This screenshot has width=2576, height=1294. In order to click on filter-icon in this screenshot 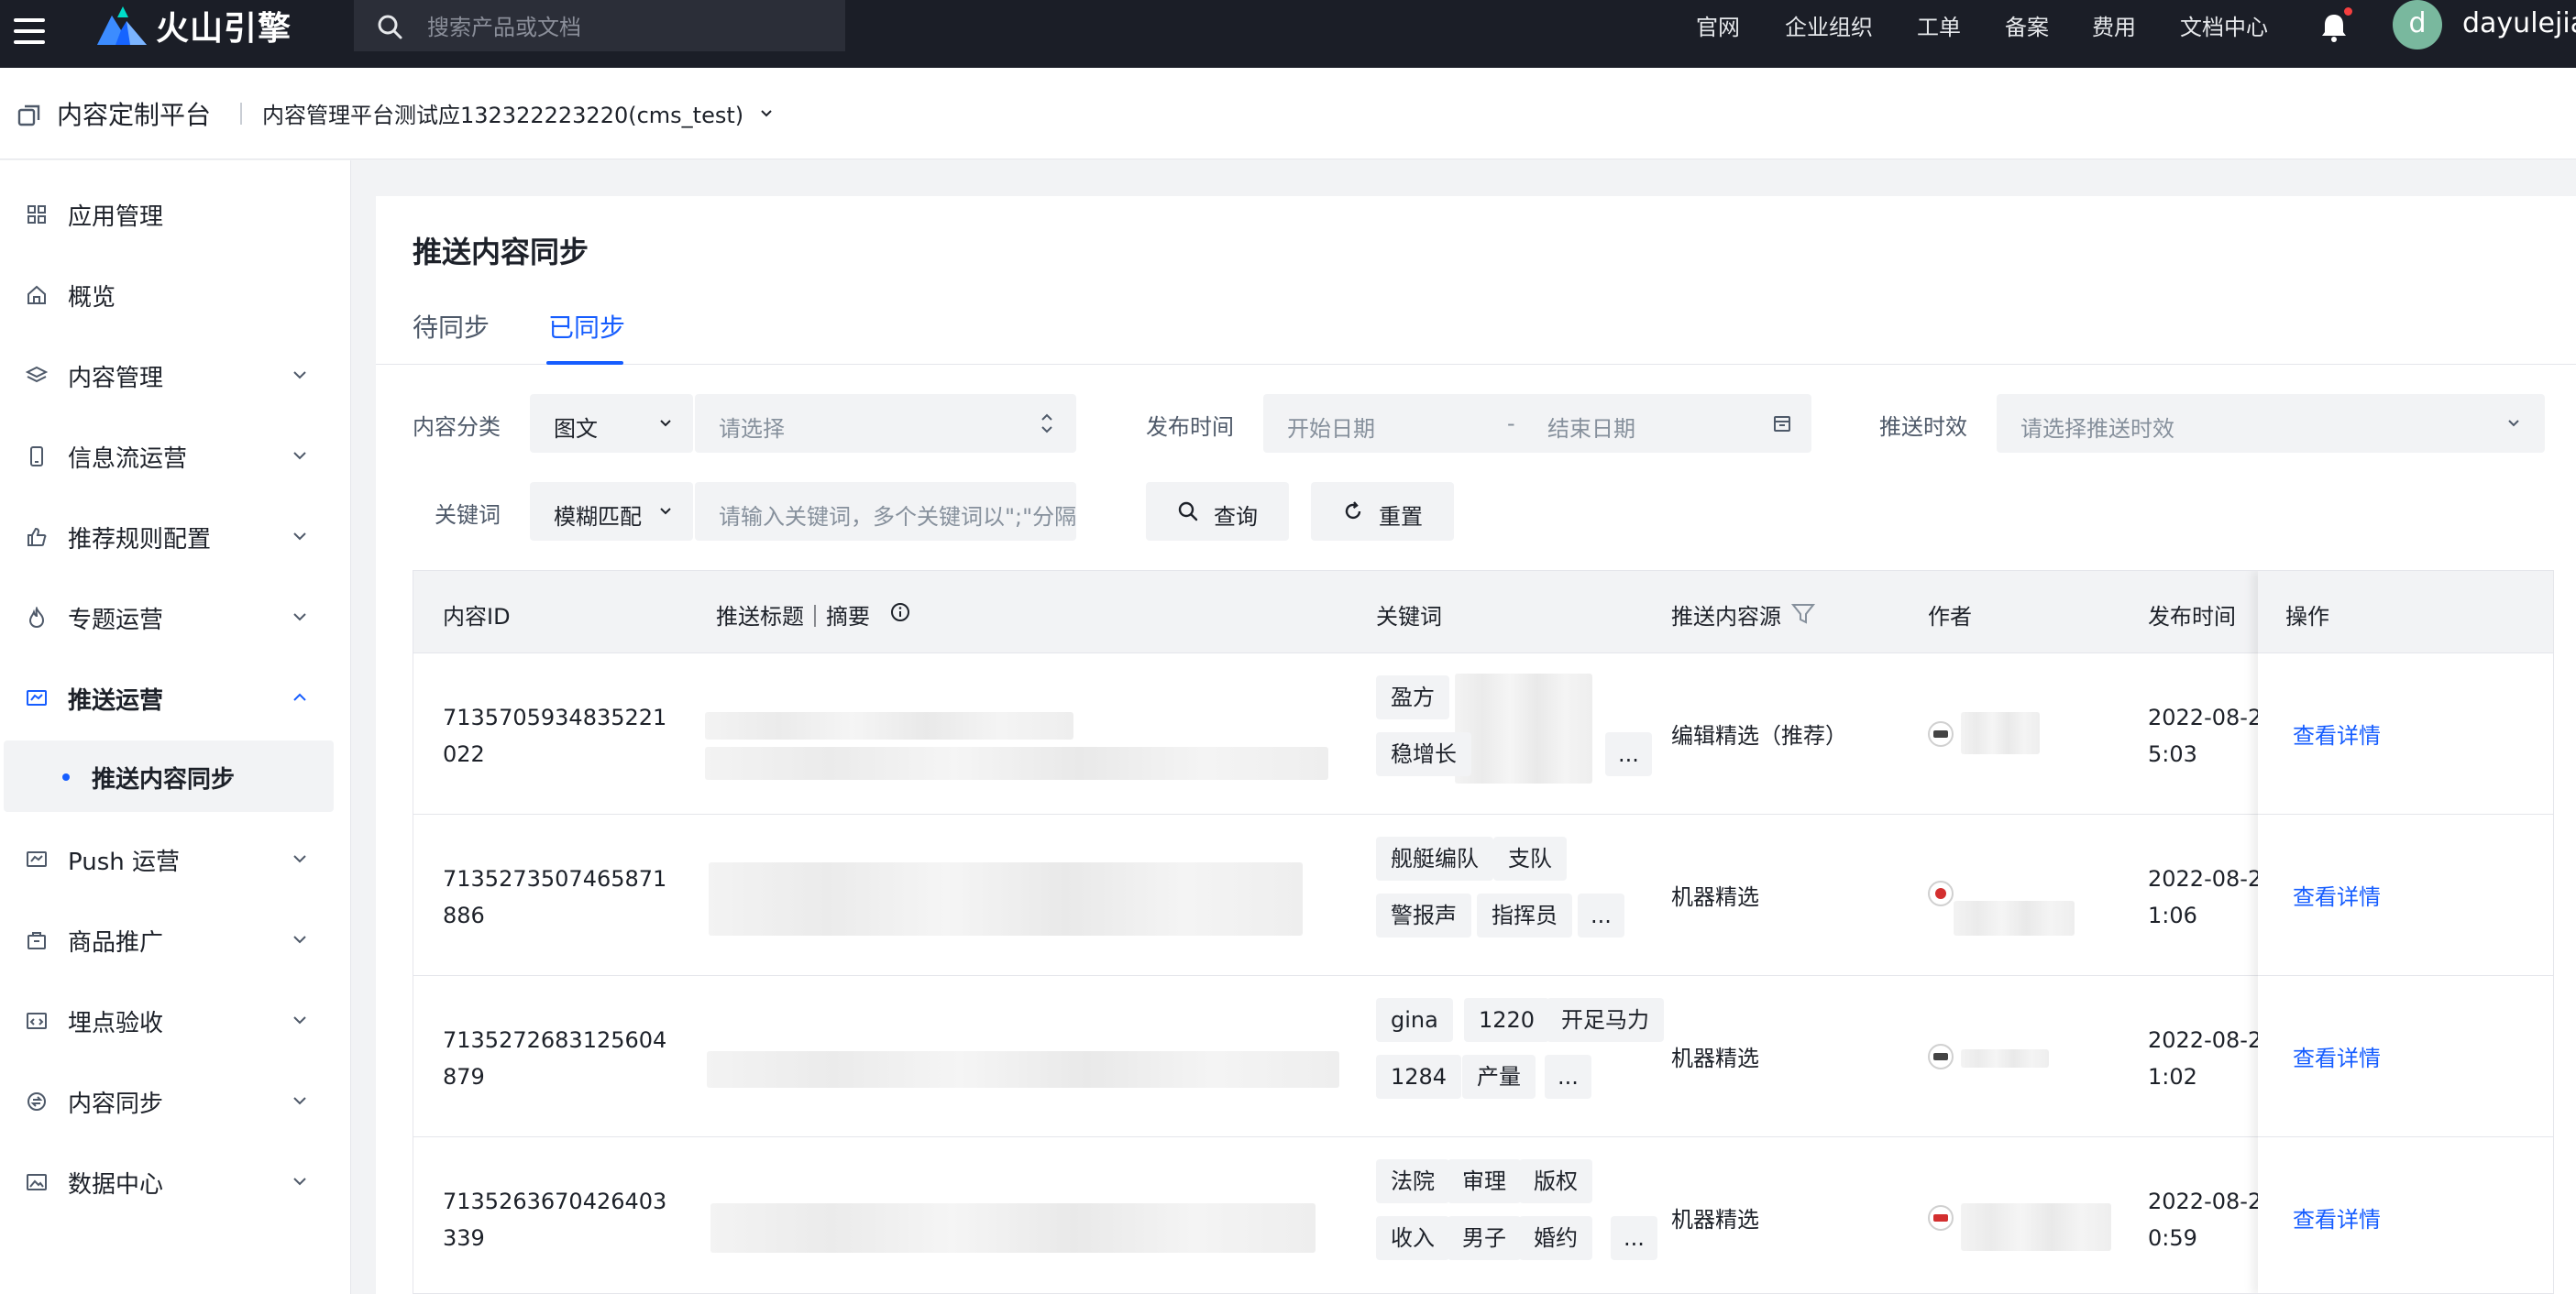, I will do `click(1803, 613)`.